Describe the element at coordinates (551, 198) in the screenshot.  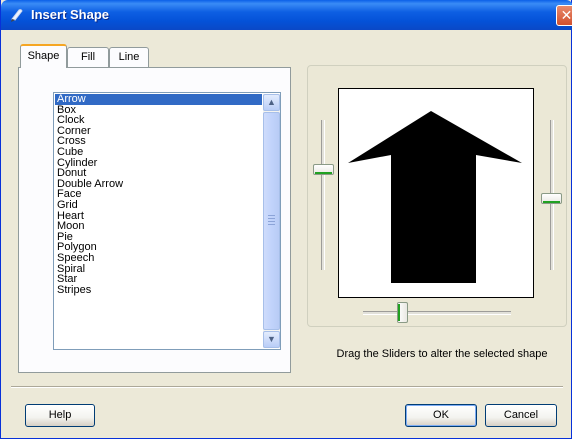
I see `right-slider-thumb` at that location.